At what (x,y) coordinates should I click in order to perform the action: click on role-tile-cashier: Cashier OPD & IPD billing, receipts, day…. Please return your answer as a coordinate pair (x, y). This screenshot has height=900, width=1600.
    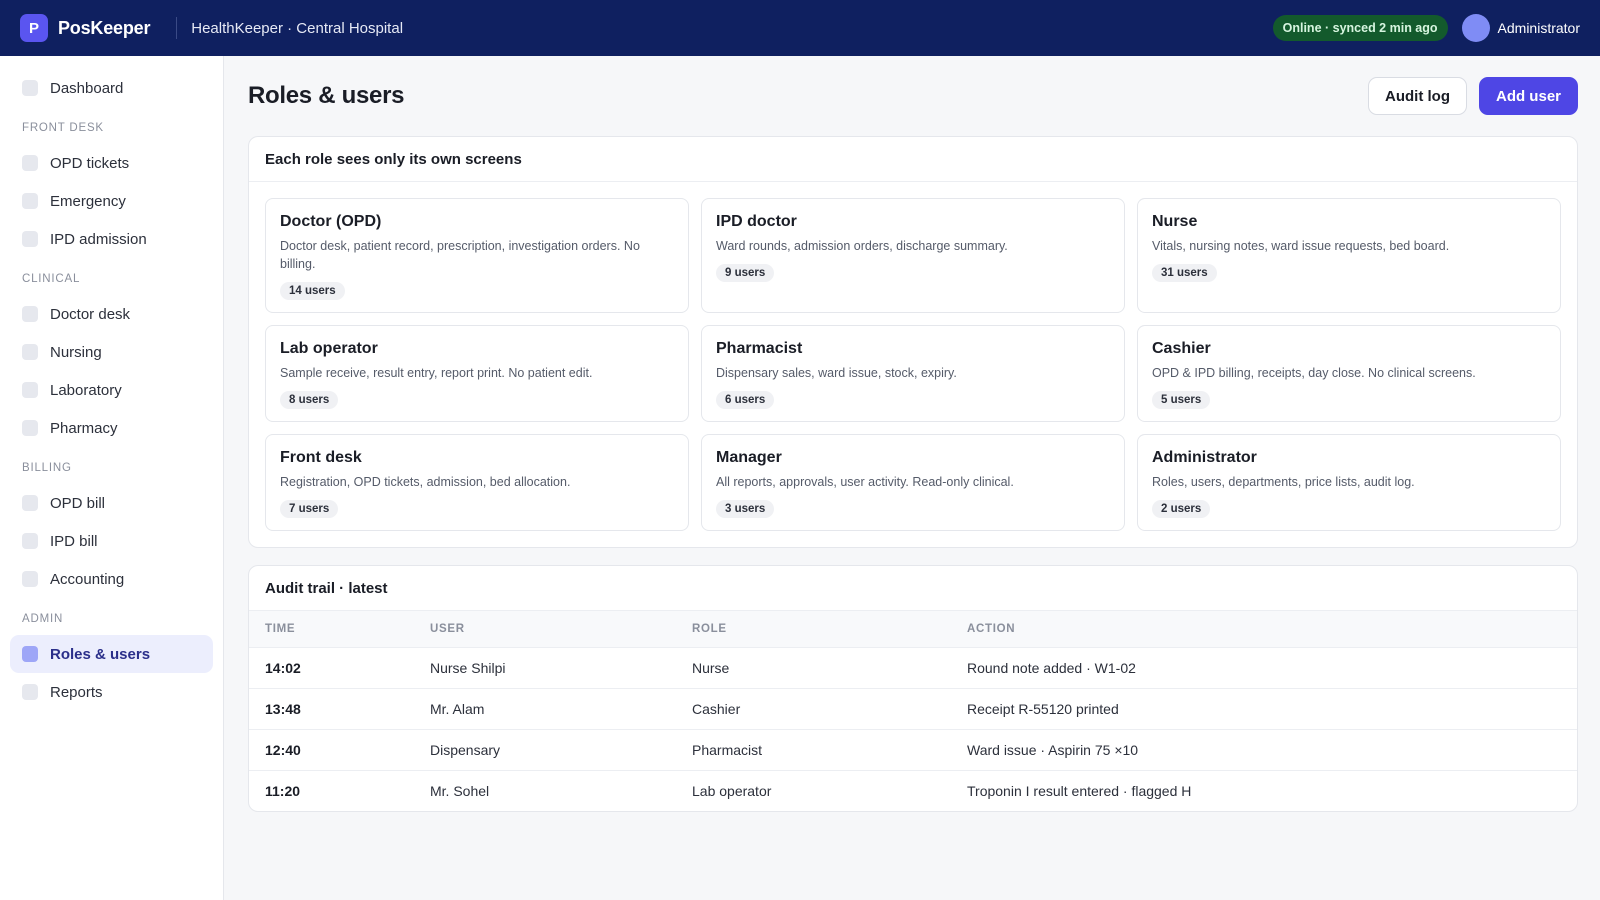
    Looking at the image, I should click on (1349, 373).